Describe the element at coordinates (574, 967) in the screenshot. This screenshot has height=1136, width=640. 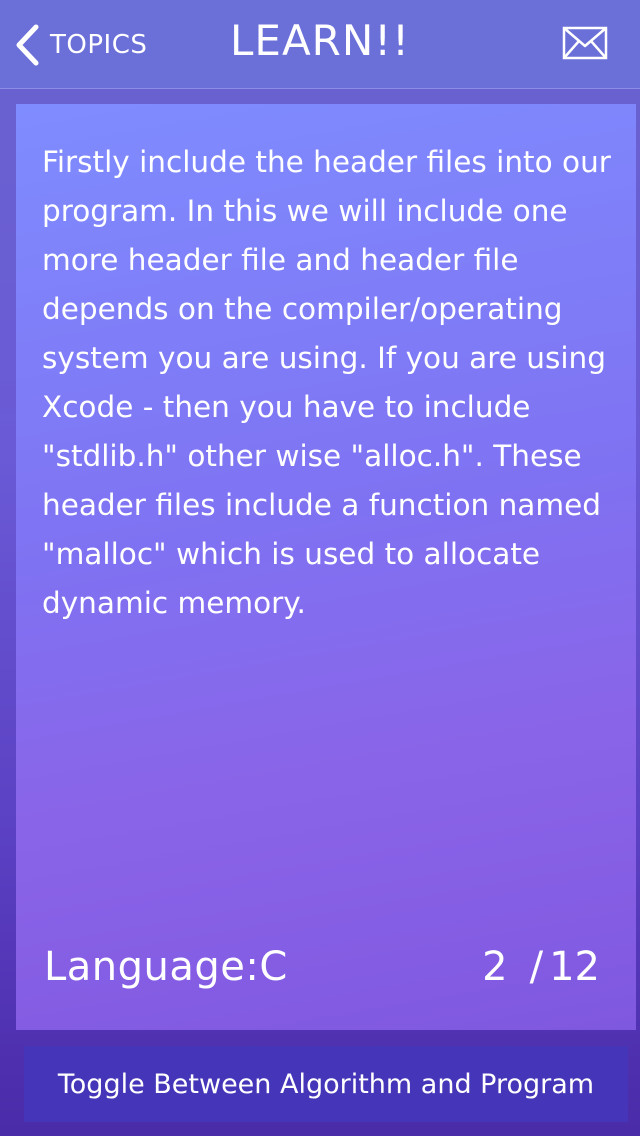
I see `total-pages: 12` at that location.